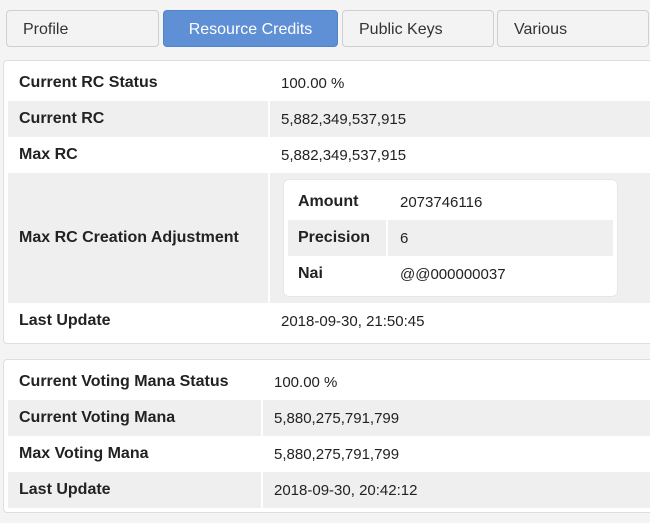  I want to click on max-rc-row: Max RC 5,882,349,537,915, so click(329, 155).